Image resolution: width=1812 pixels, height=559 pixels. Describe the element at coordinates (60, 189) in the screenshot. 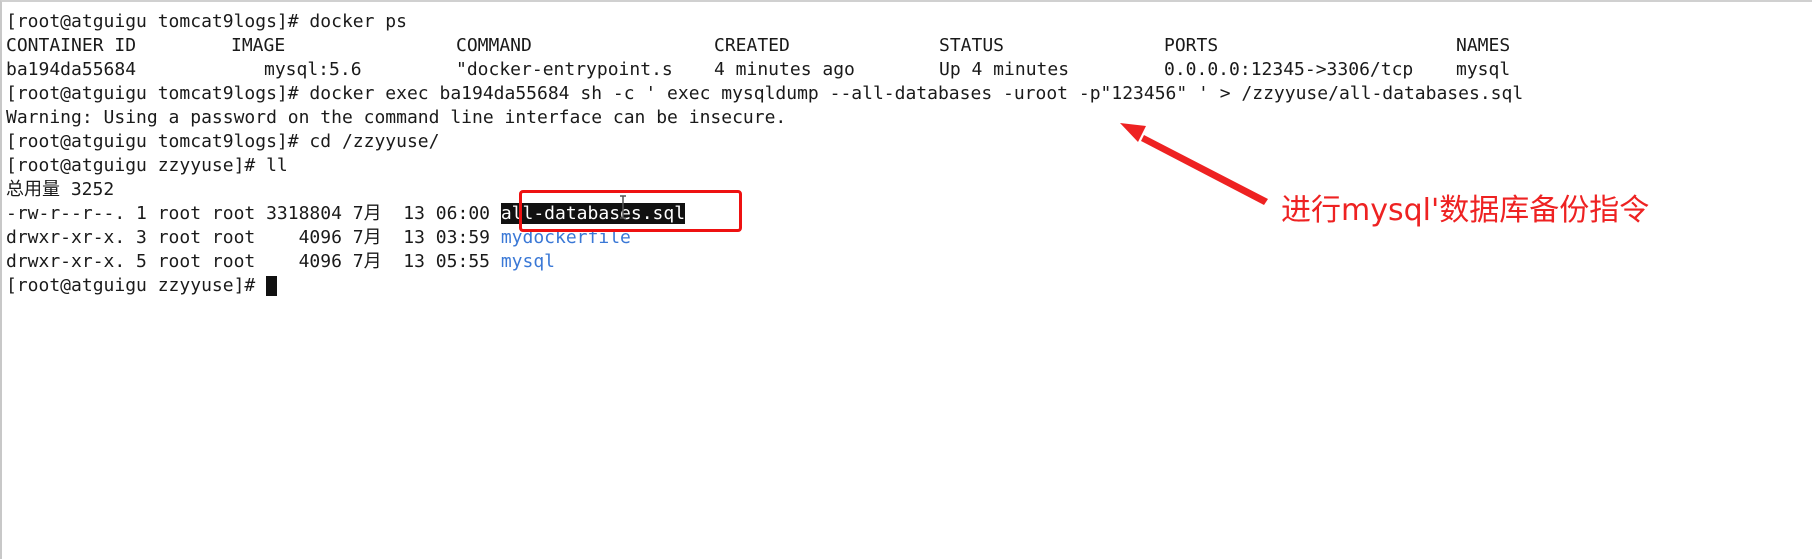

I see `terminal-line-total: 总用量 3252` at that location.